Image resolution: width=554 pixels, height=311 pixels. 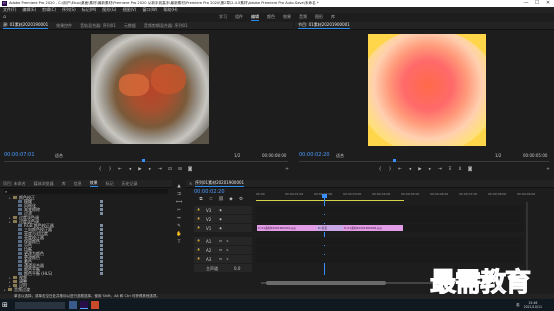 I want to click on source-add-button-icon: +, so click(x=287, y=170).